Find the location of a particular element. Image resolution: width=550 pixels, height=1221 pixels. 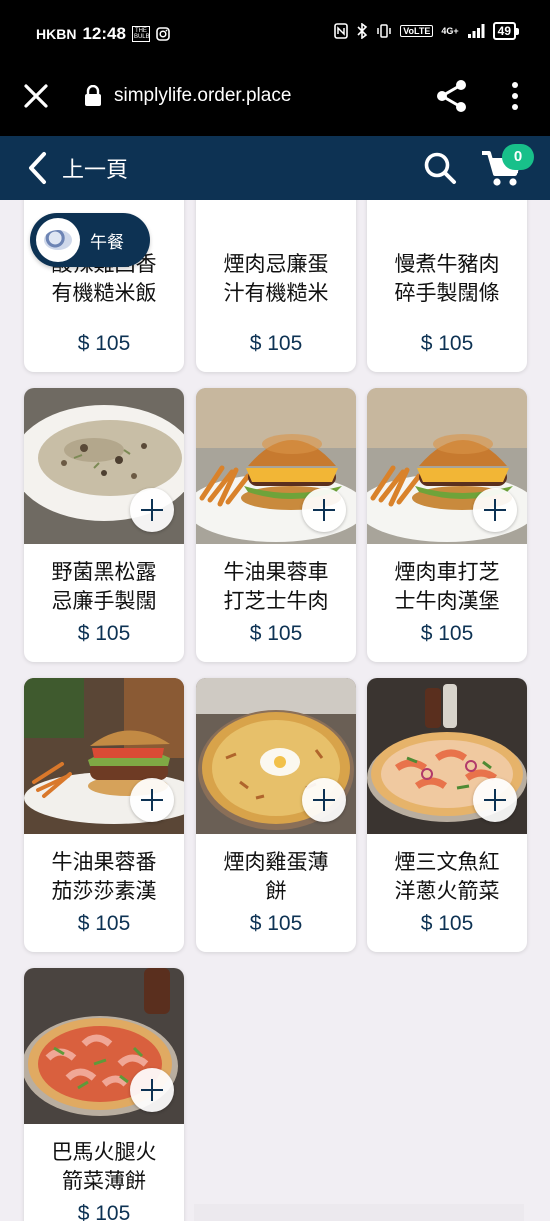

network-label: 4G+ is located at coordinates (450, 31).